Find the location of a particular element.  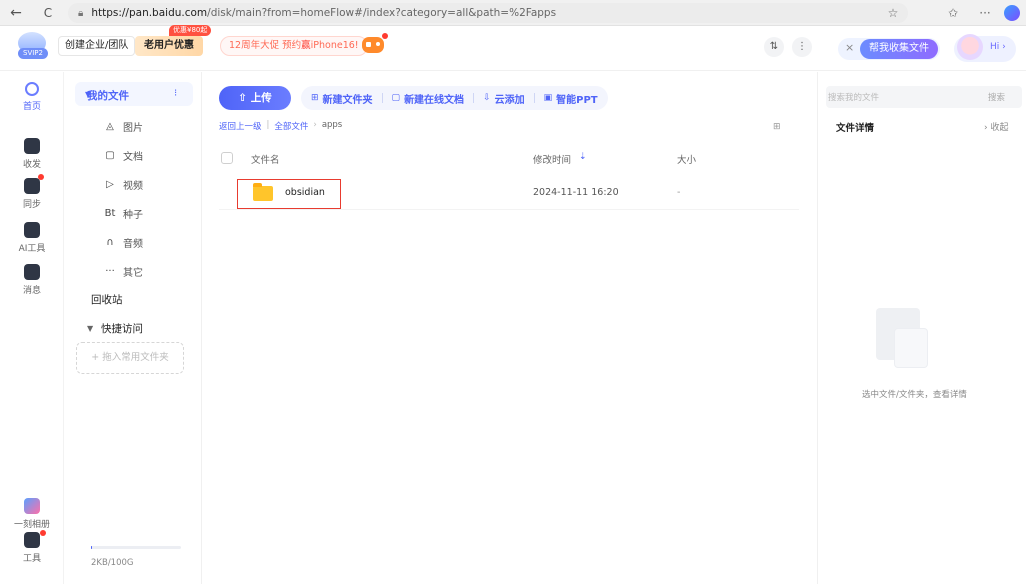

select-all-checkbox is located at coordinates (227, 158).